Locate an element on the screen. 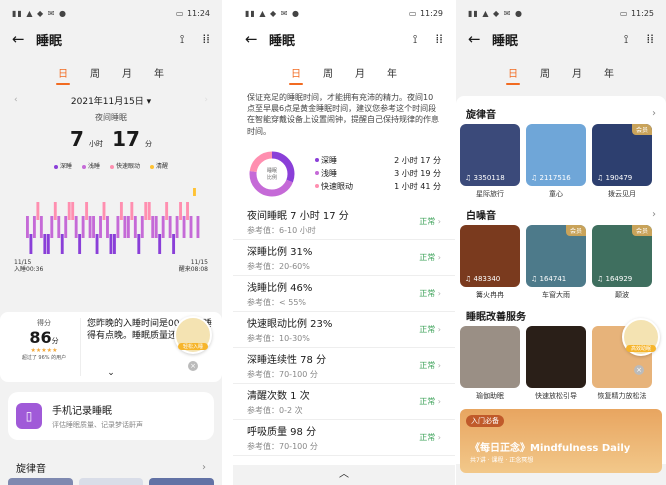  battery-icon: ▭ is located at coordinates (180, 13).